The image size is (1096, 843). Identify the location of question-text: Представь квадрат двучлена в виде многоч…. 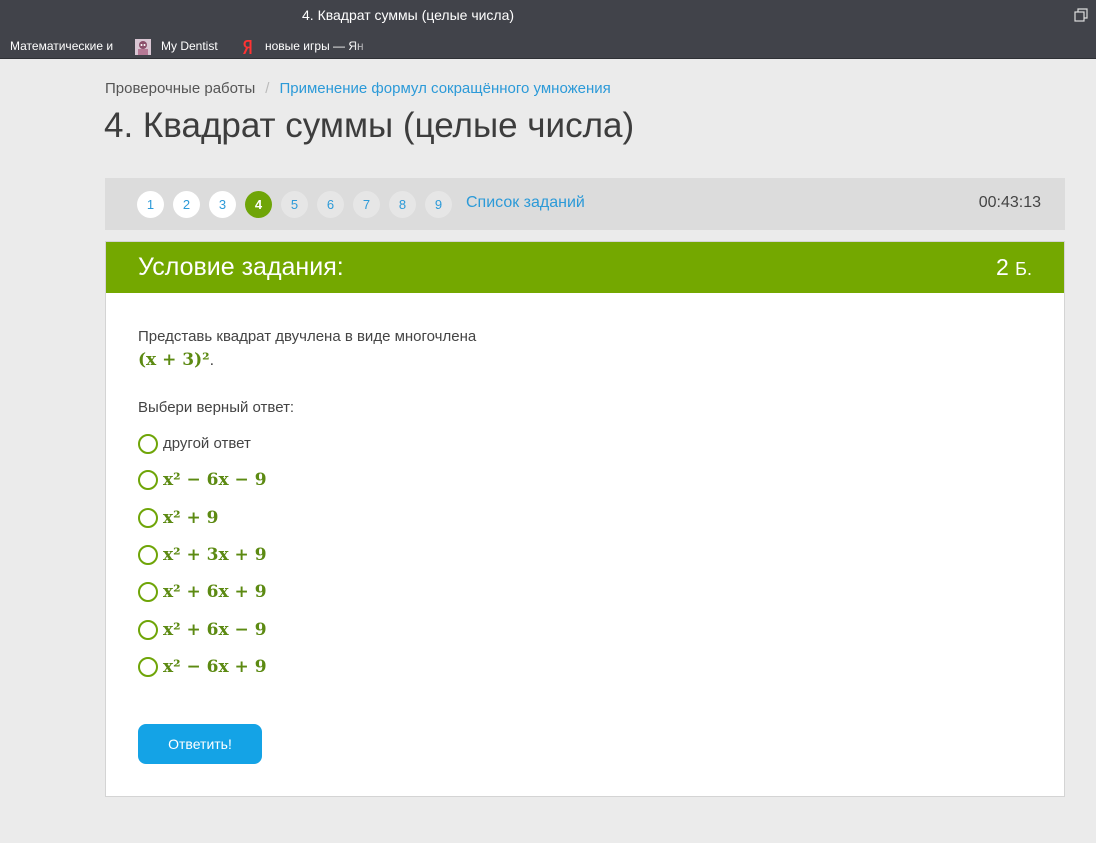
(307, 336).